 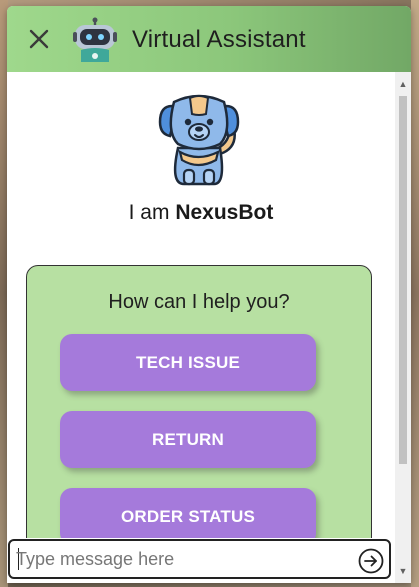 What do you see at coordinates (95, 39) in the screenshot?
I see `robot-avatar-icon` at bounding box center [95, 39].